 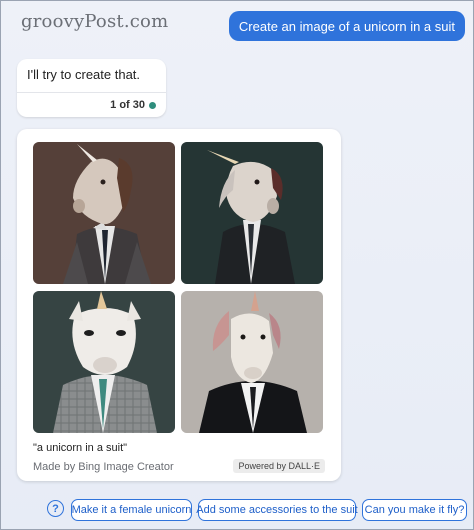 I want to click on bot-message-divider, so click(x=91, y=92).